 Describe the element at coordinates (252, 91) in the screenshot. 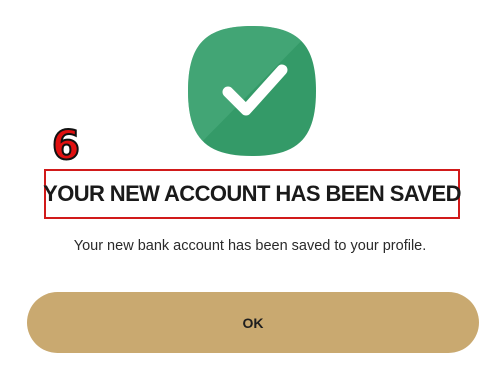

I see `checkmark-icon` at that location.